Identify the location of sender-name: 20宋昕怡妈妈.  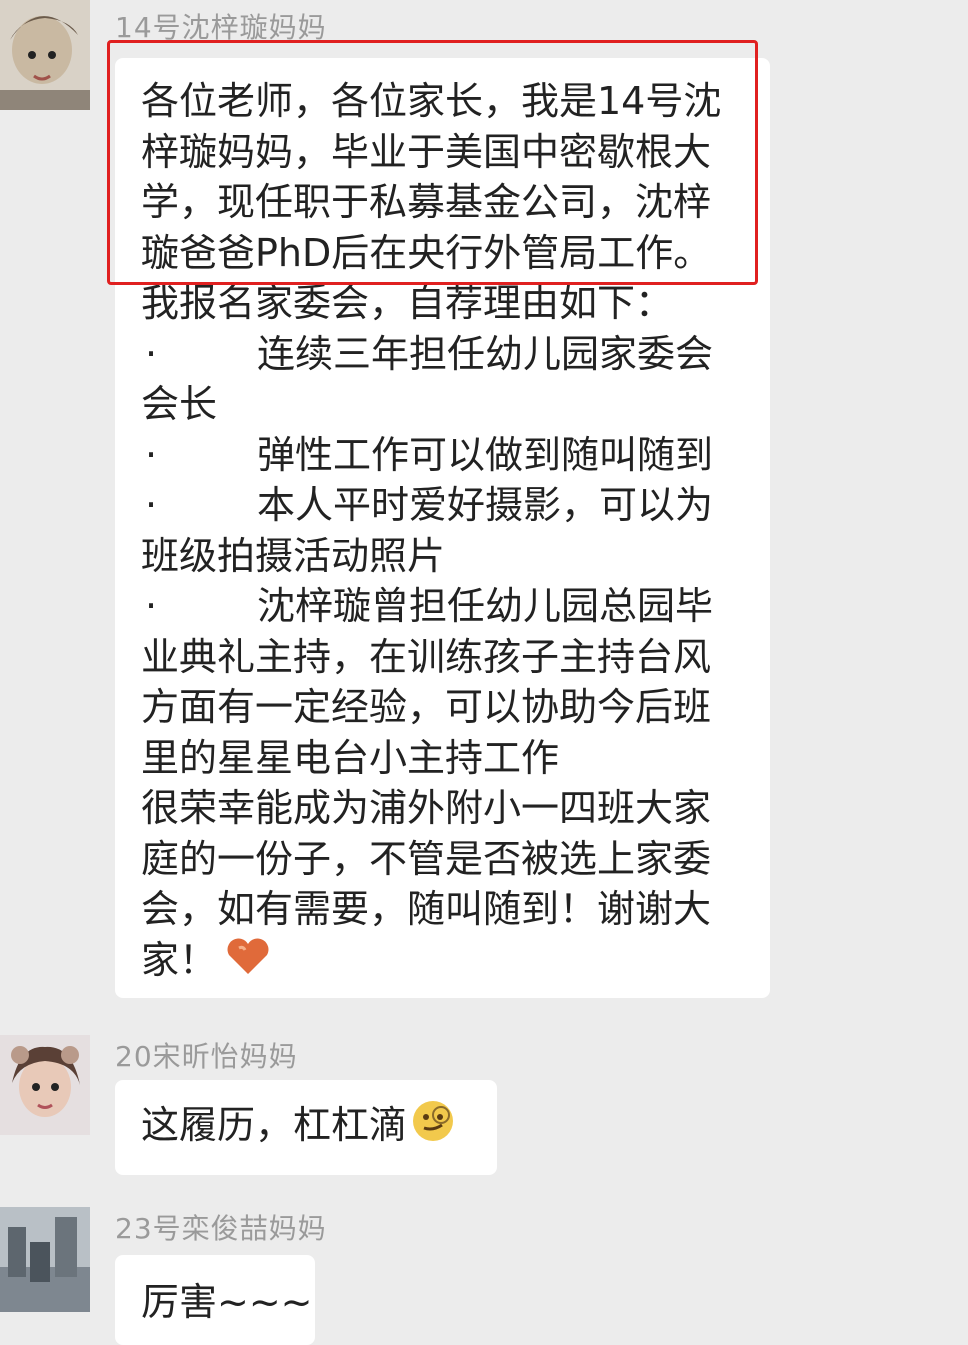
(206, 1056).